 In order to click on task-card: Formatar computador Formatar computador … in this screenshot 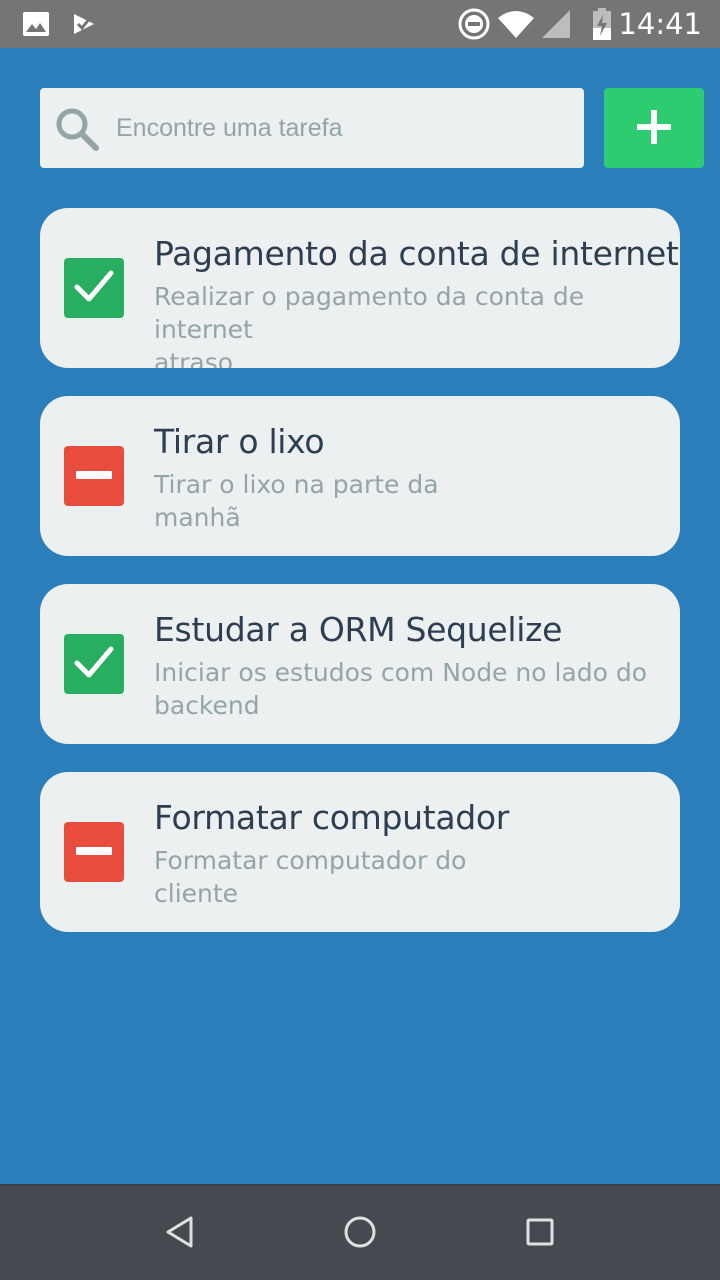, I will do `click(360, 852)`.